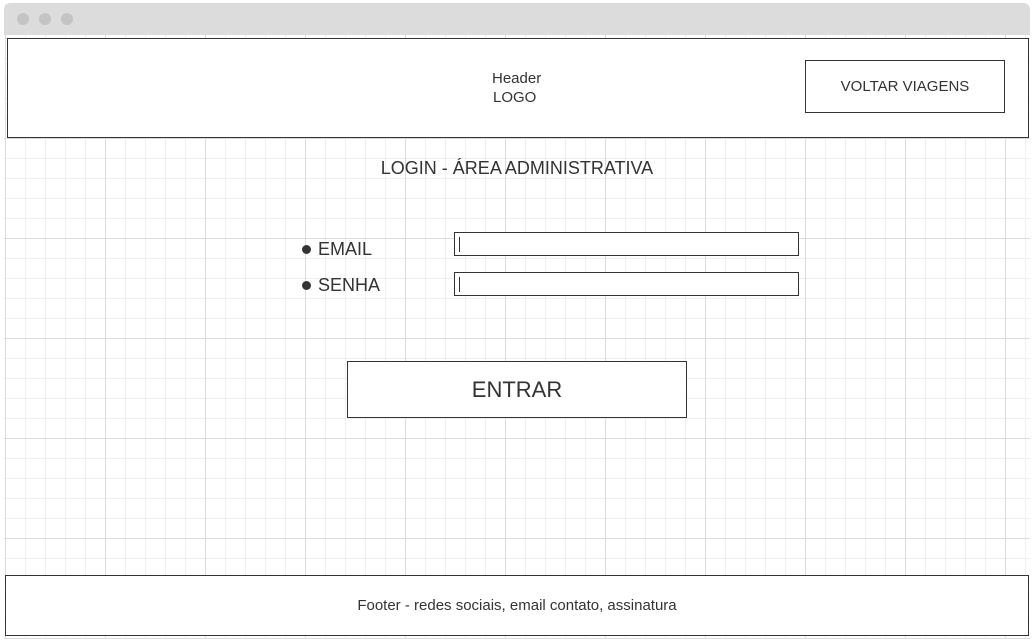 This screenshot has width=1035, height=640. What do you see at coordinates (45, 19) in the screenshot?
I see `window-minimize-dot` at bounding box center [45, 19].